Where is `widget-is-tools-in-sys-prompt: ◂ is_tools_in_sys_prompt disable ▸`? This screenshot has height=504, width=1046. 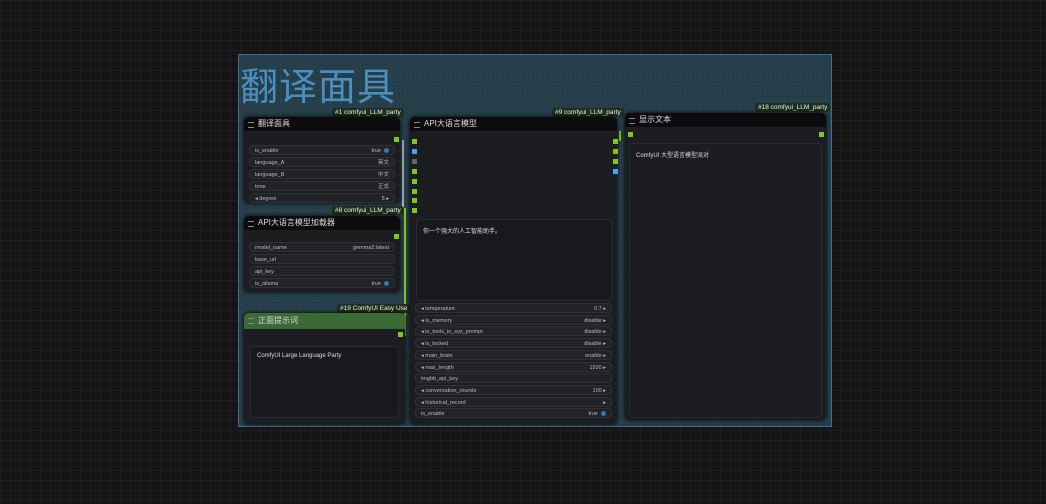 widget-is-tools-in-sys-prompt: ◂ is_tools_in_sys_prompt disable ▸ is located at coordinates (513, 331).